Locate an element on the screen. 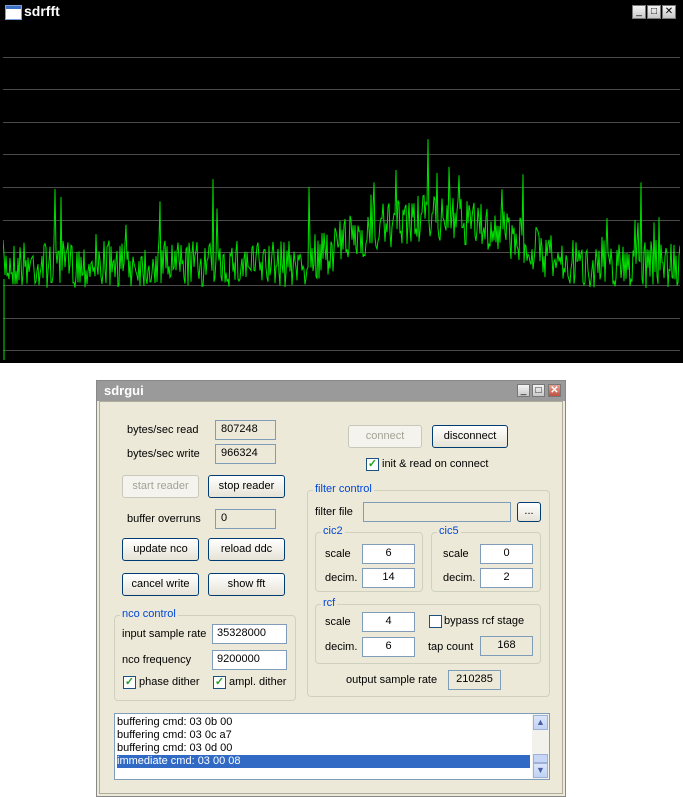 Image resolution: width=683 pixels, height=797 pixels. sdrgui-window-title: sdrgui is located at coordinates (124, 390).